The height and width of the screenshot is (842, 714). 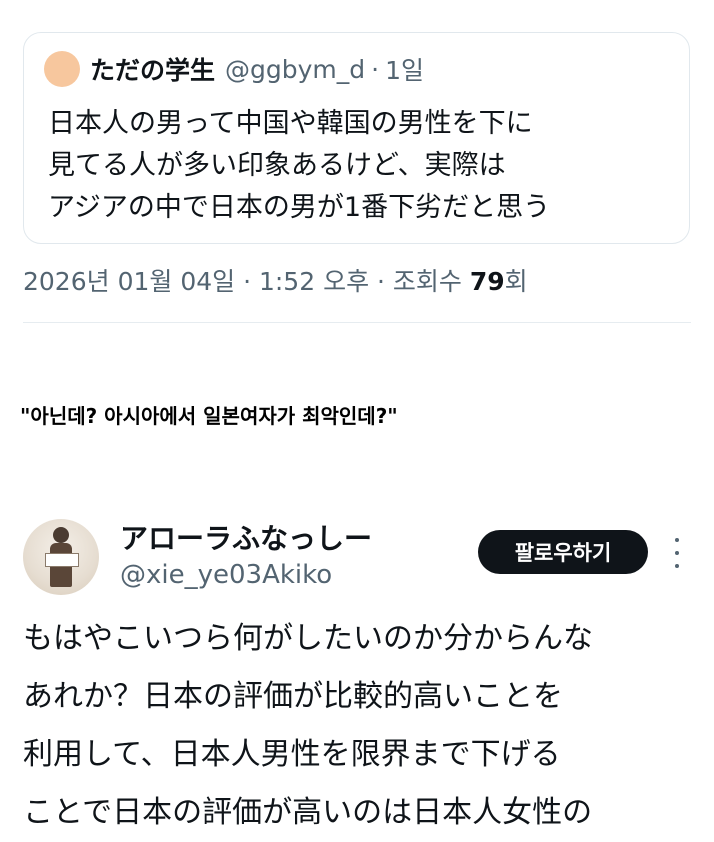 I want to click on quoted-time: 1일, so click(x=404, y=69).